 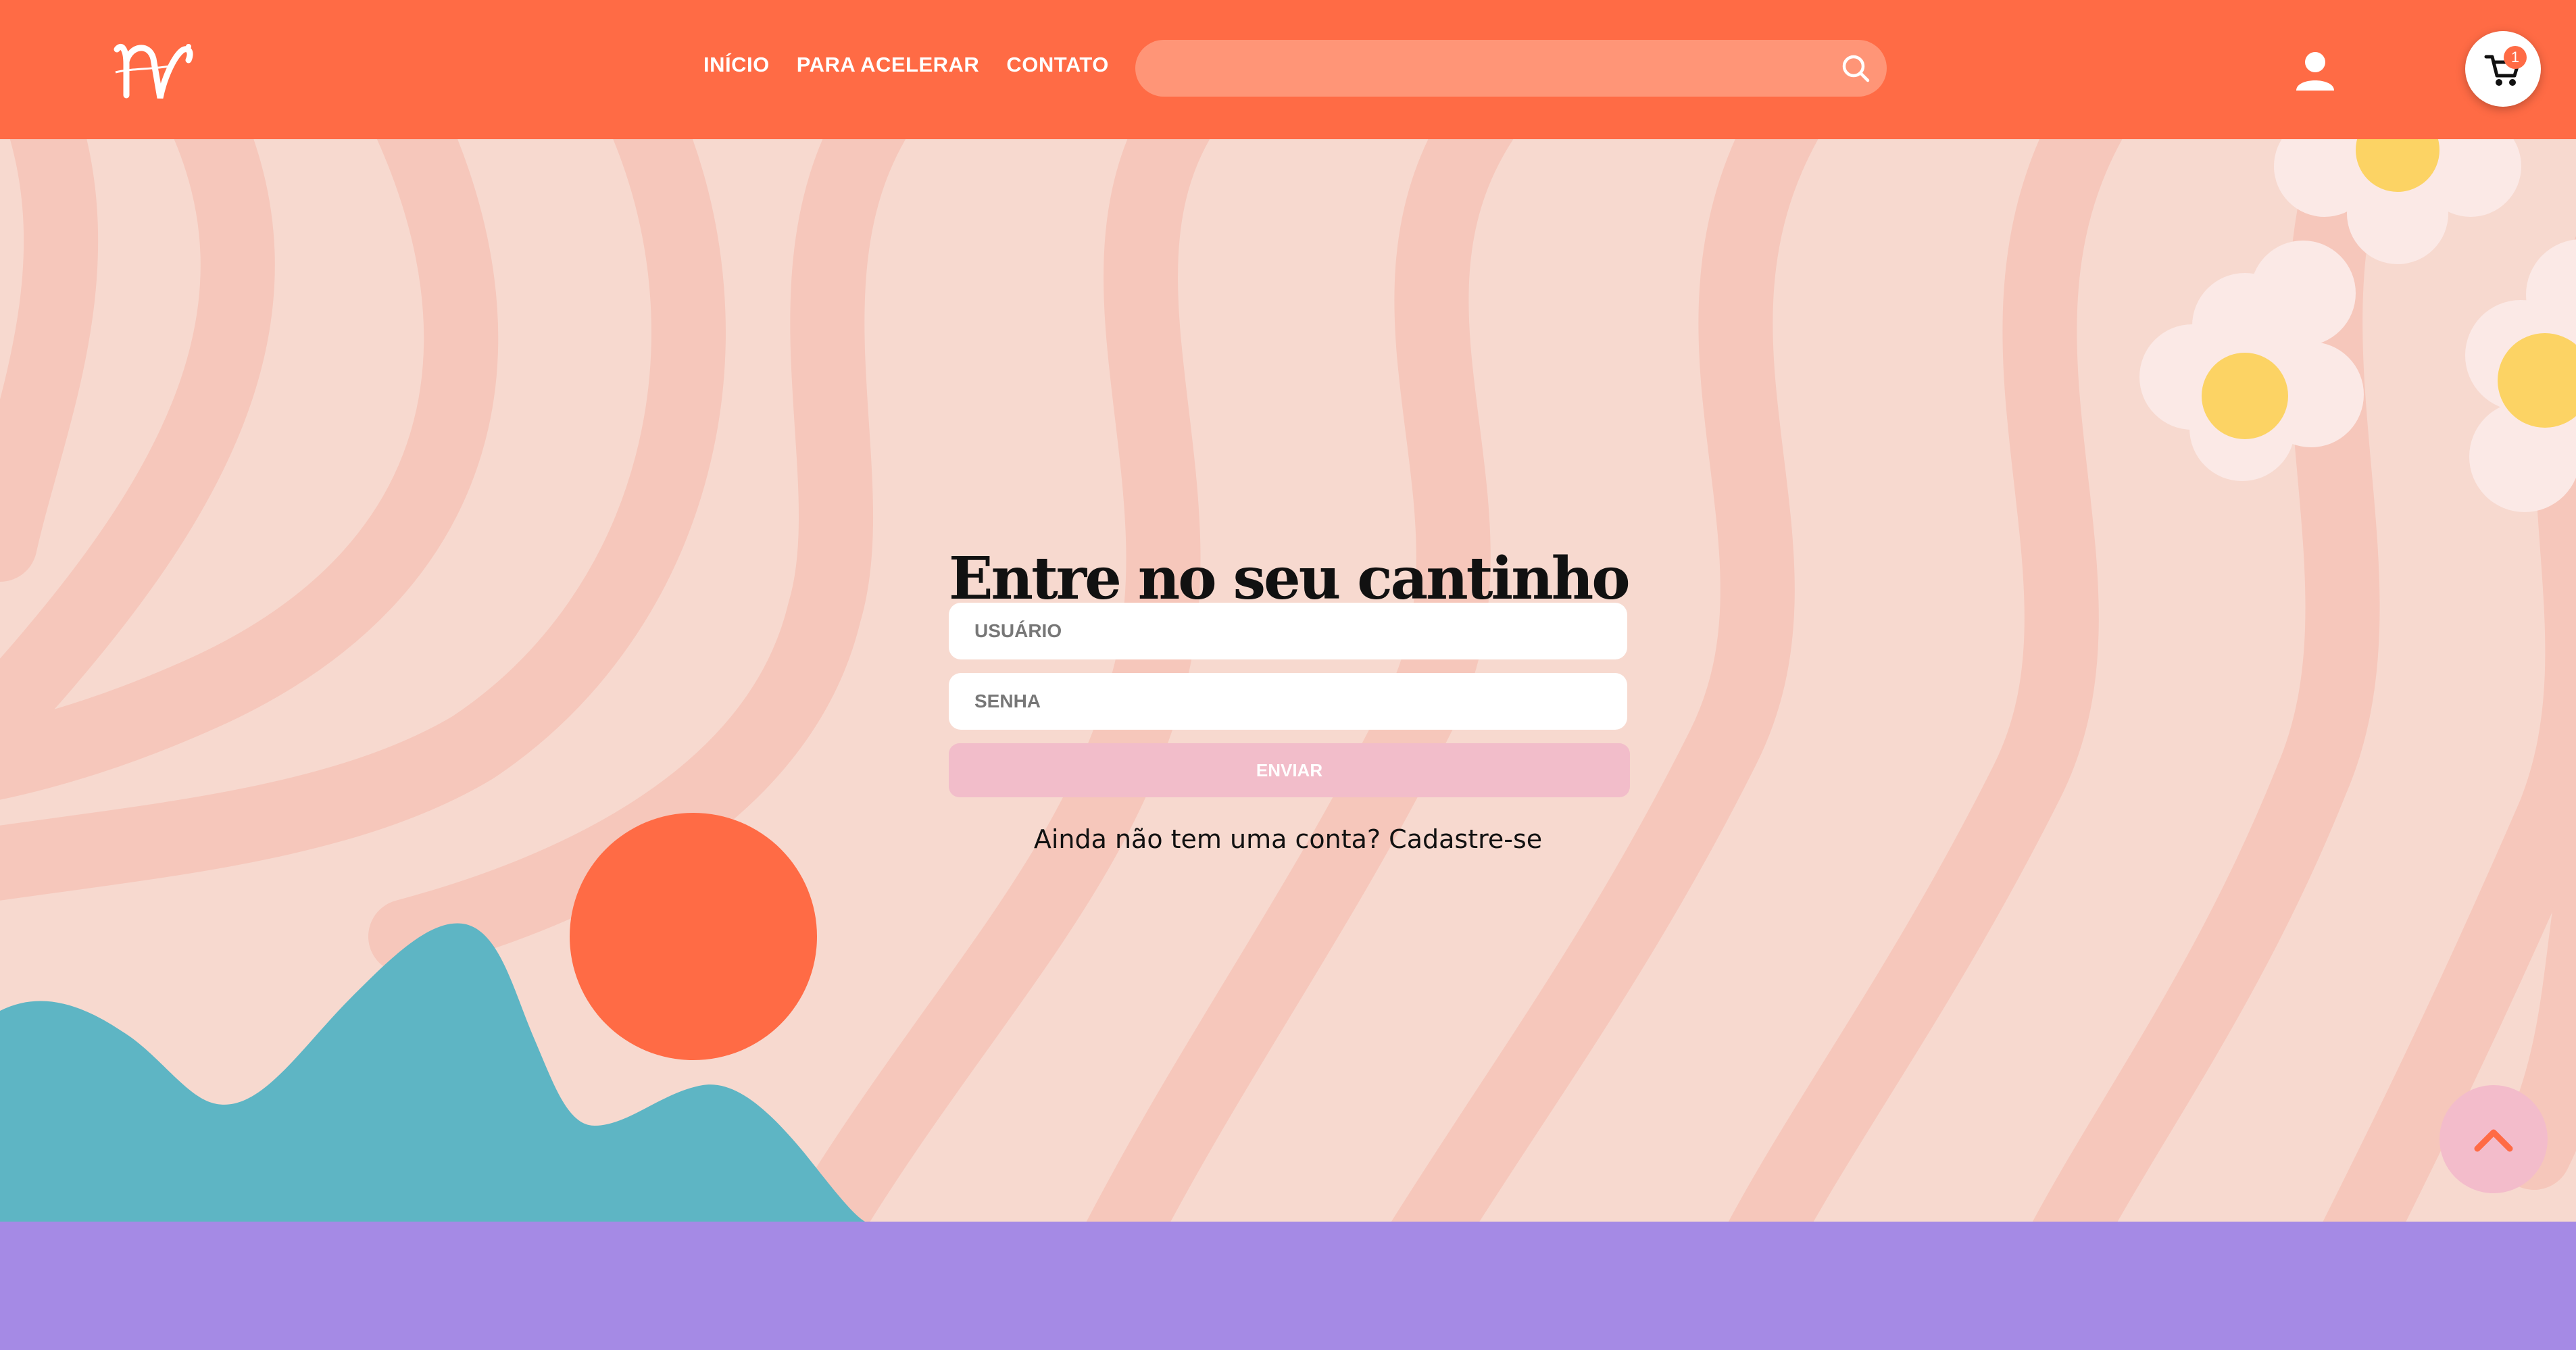 I want to click on nav-para-acelerar: PARA ACELERAR, so click(x=888, y=65).